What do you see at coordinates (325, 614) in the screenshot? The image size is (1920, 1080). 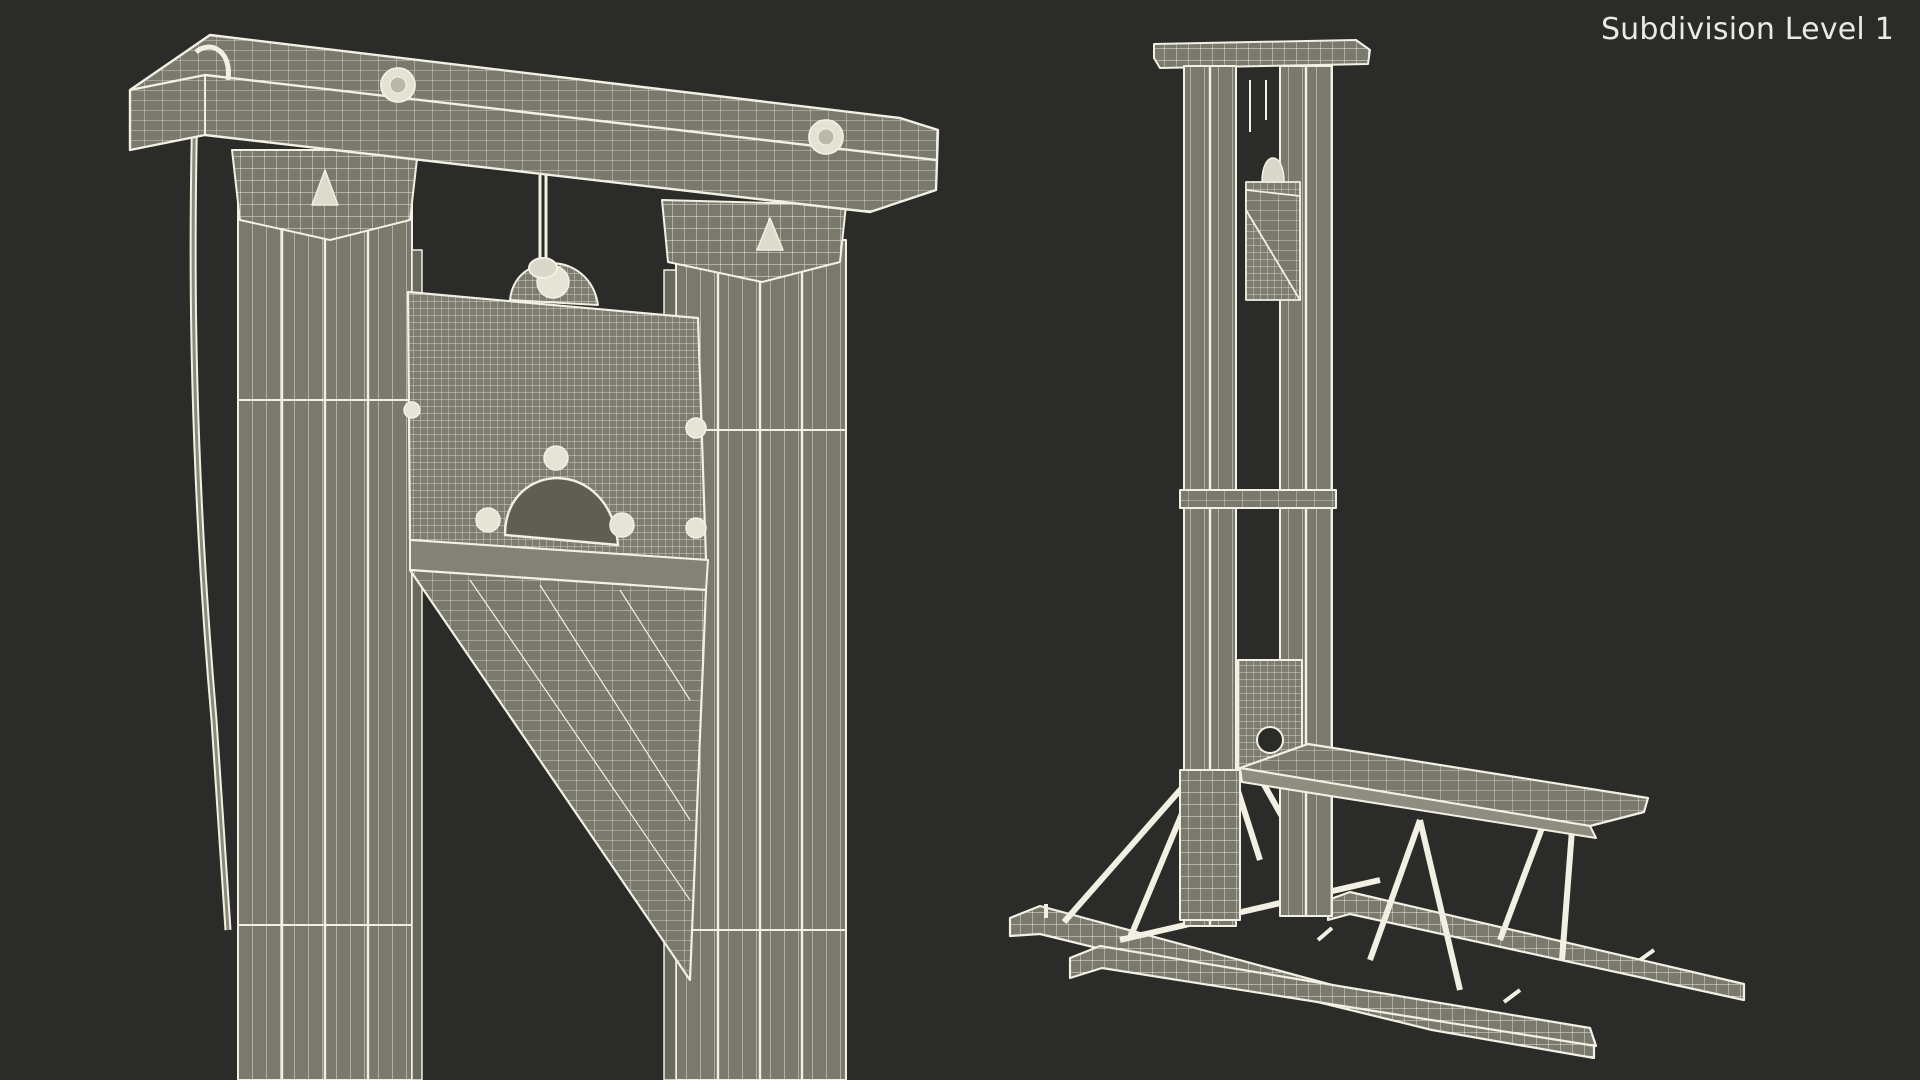 I see `left-post` at bounding box center [325, 614].